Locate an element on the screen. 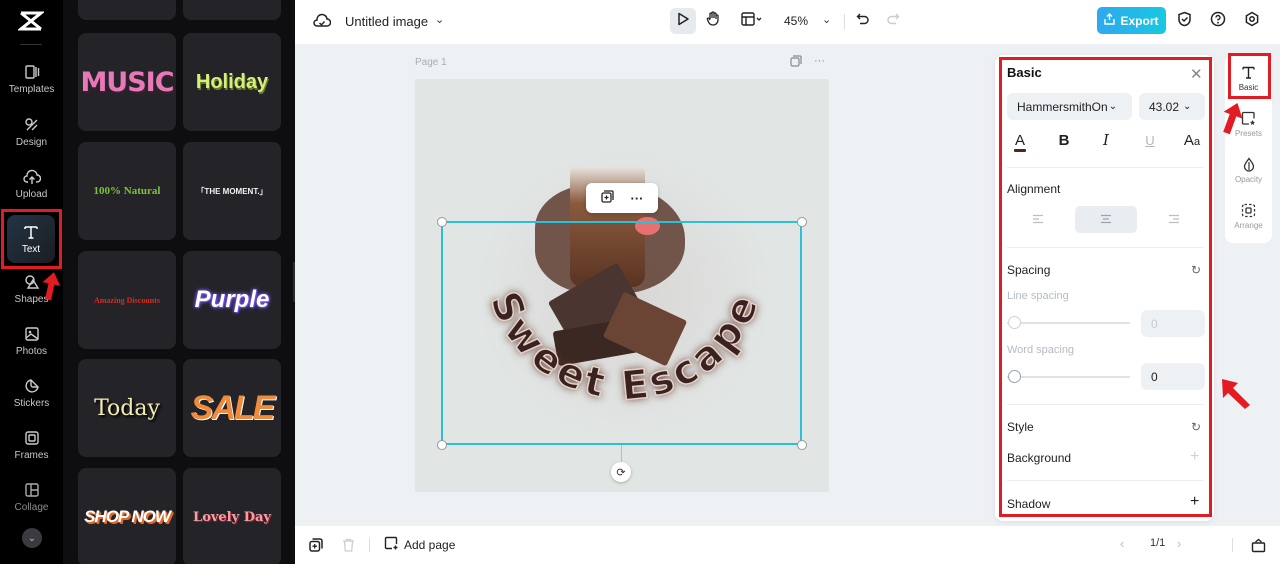  align-left-button is located at coordinates (1038, 219).